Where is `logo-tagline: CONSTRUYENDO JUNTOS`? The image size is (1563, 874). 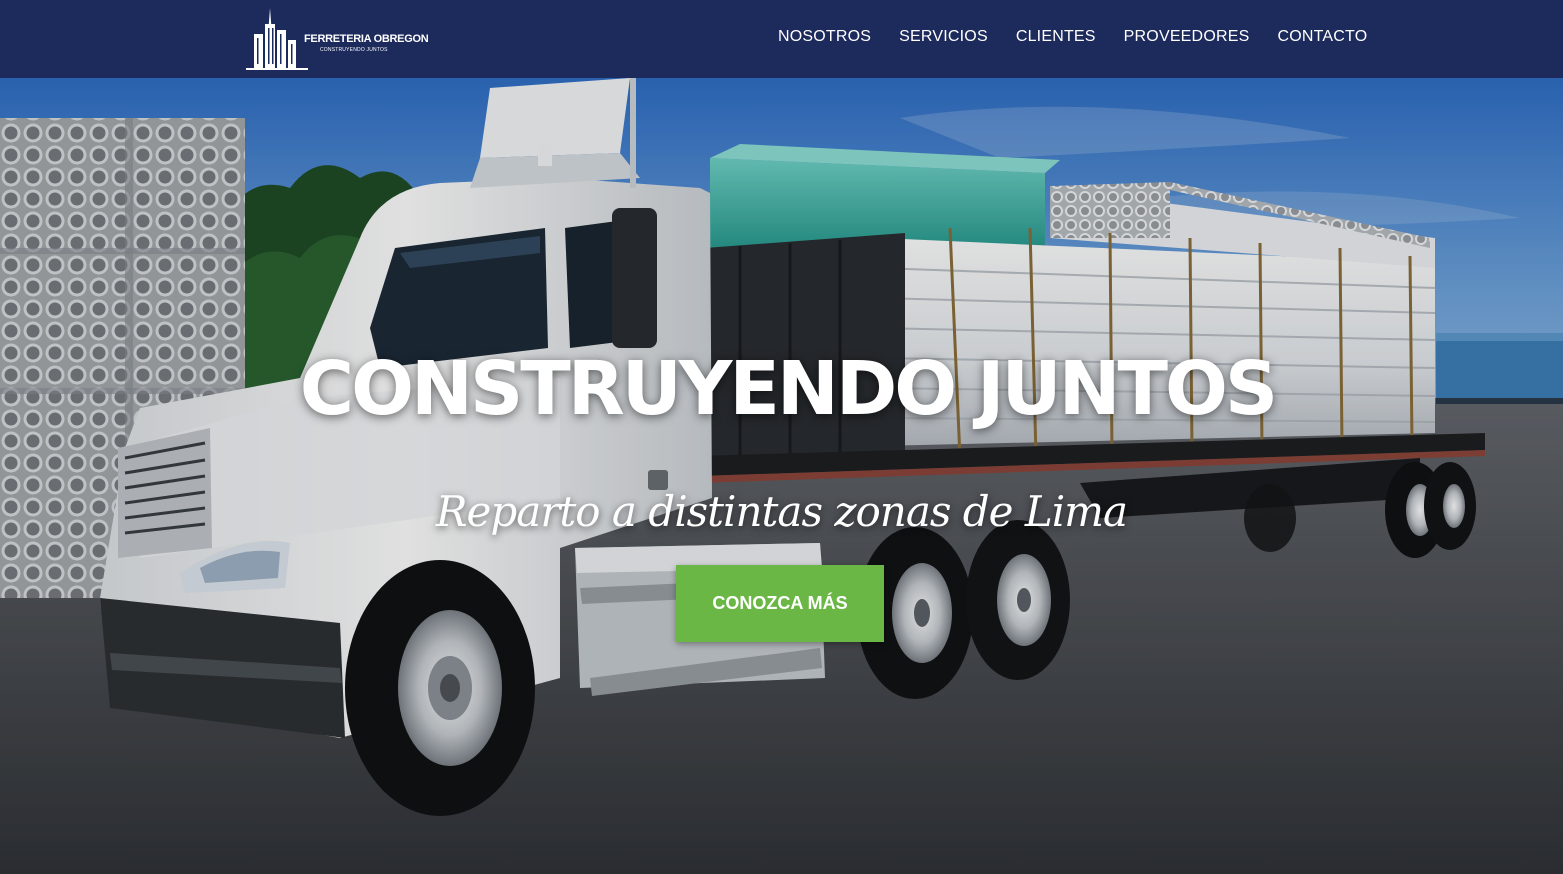 logo-tagline: CONSTRUYENDO JUNTOS is located at coordinates (354, 50).